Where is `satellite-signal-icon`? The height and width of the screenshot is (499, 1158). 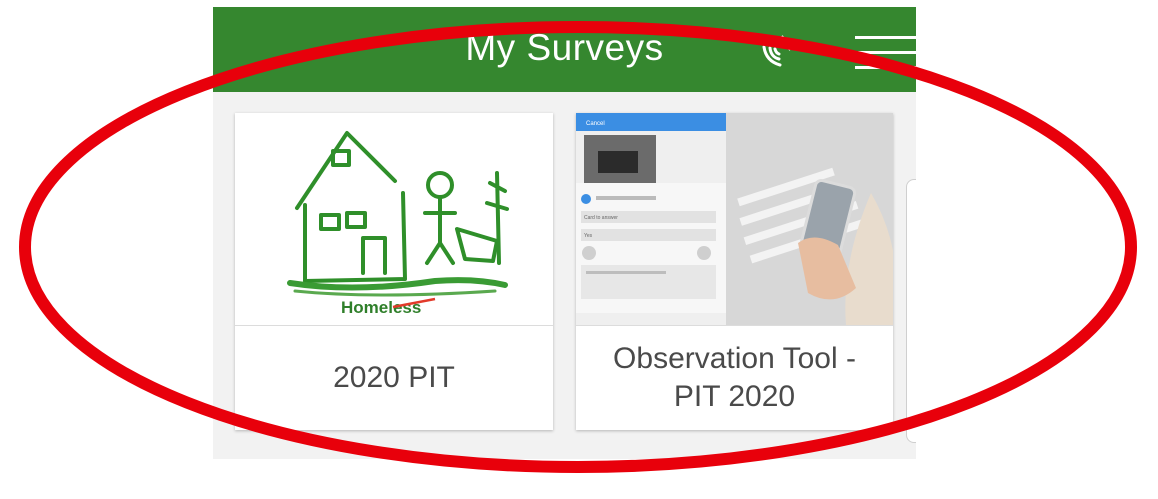
satellite-signal-icon is located at coordinates (780, 49).